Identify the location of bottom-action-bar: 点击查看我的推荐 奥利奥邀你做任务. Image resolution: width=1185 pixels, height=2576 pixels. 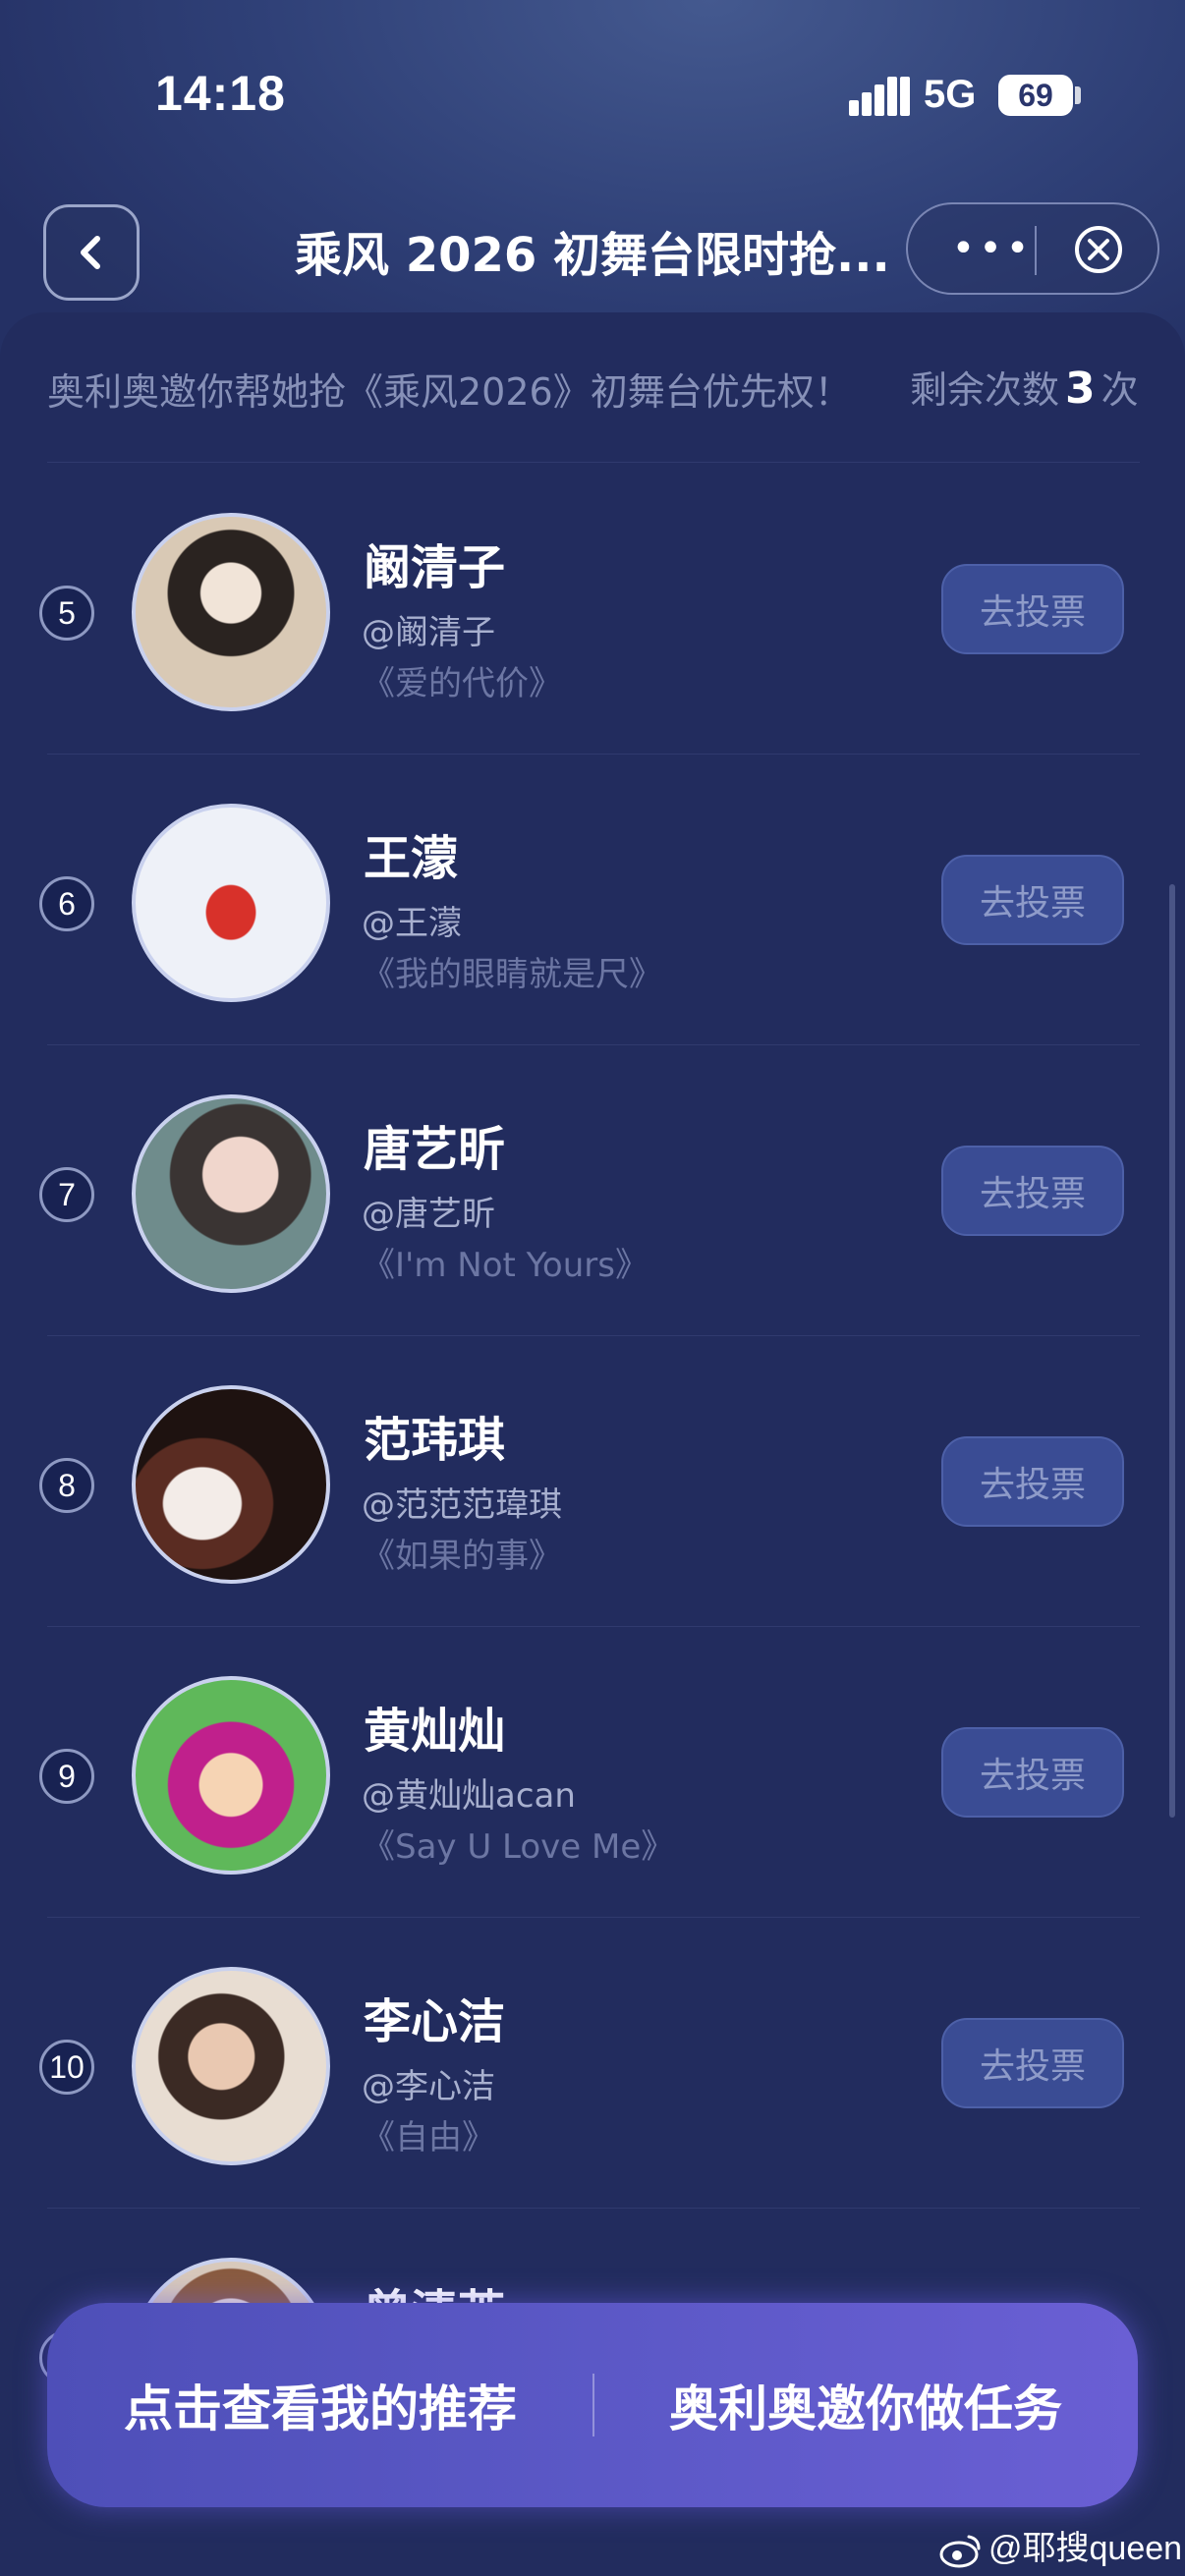
(592, 2405).